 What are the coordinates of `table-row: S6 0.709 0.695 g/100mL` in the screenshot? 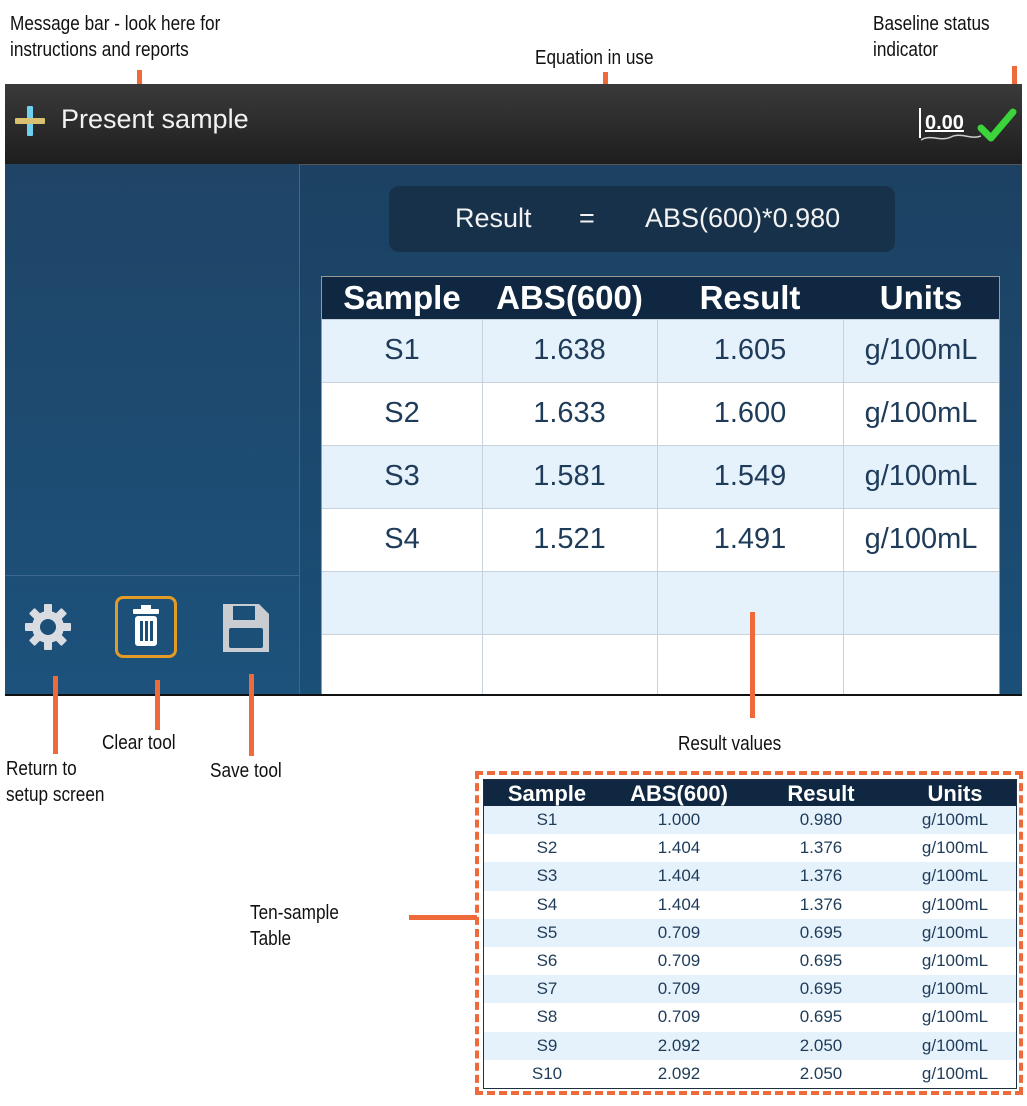 It's located at (750, 961).